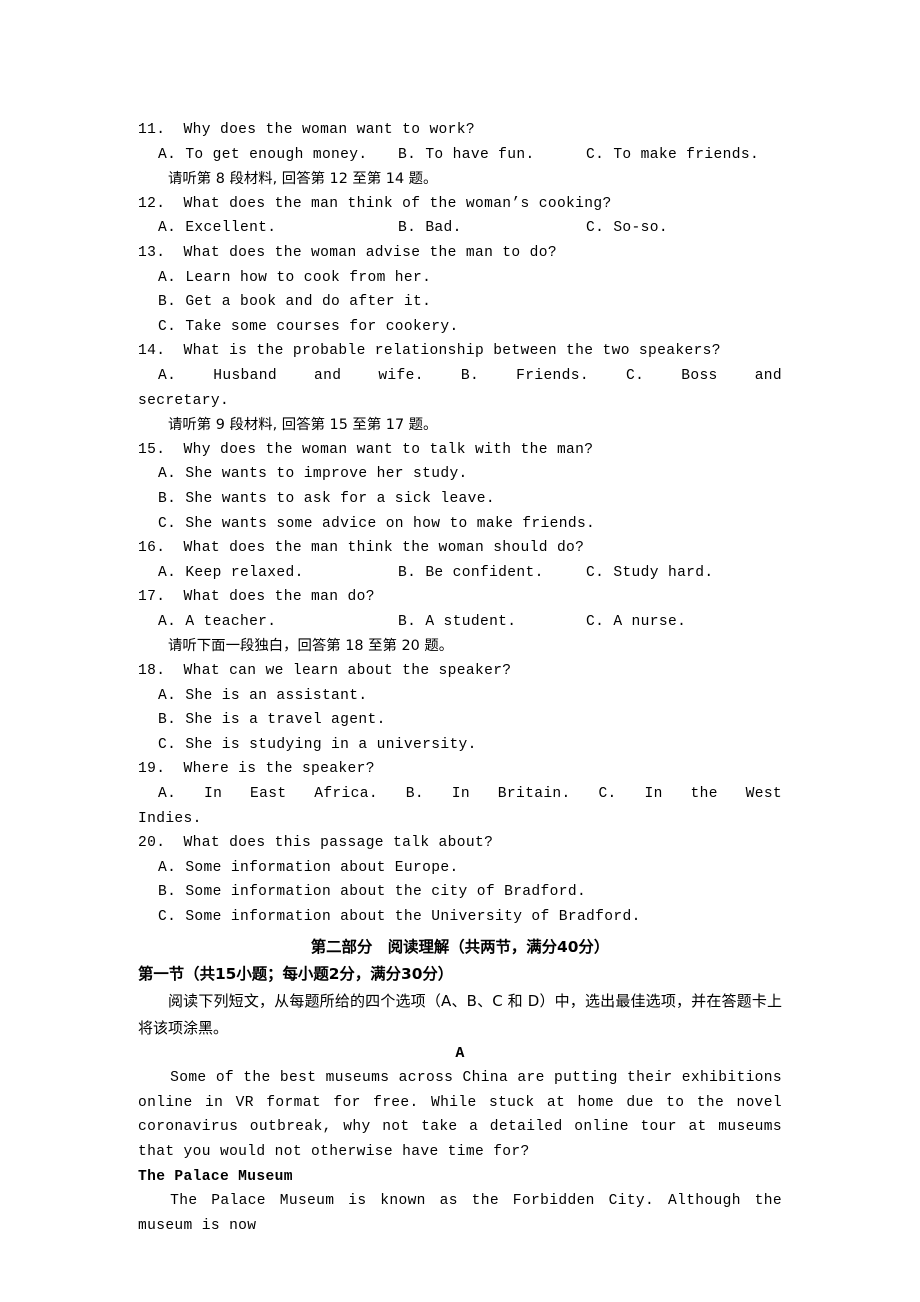 This screenshot has width=920, height=1302. What do you see at coordinates (296, 973) in the screenshot?
I see `reading-section-one-title: 第一节（共15小题；每小题2分，满分30分）` at bounding box center [296, 973].